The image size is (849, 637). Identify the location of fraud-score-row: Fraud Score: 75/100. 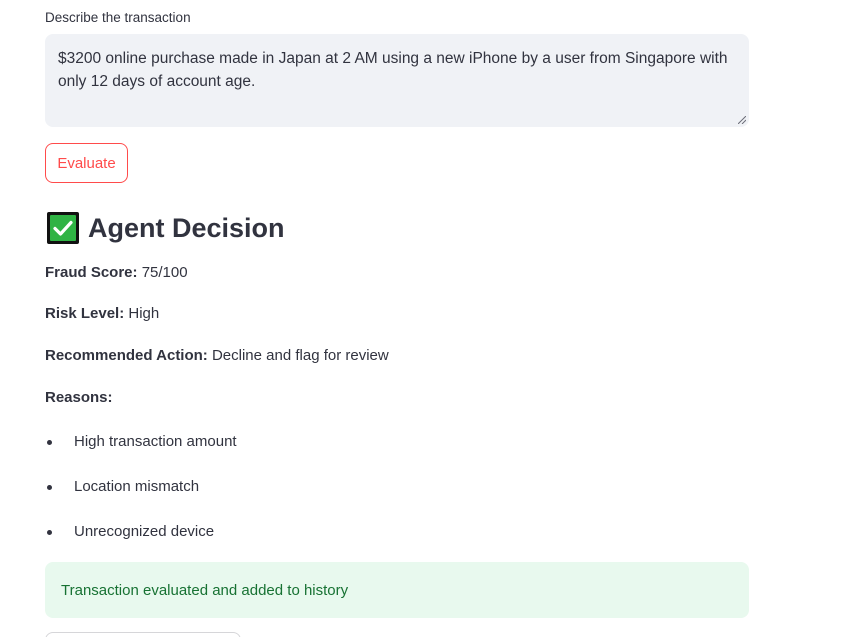
(116, 272).